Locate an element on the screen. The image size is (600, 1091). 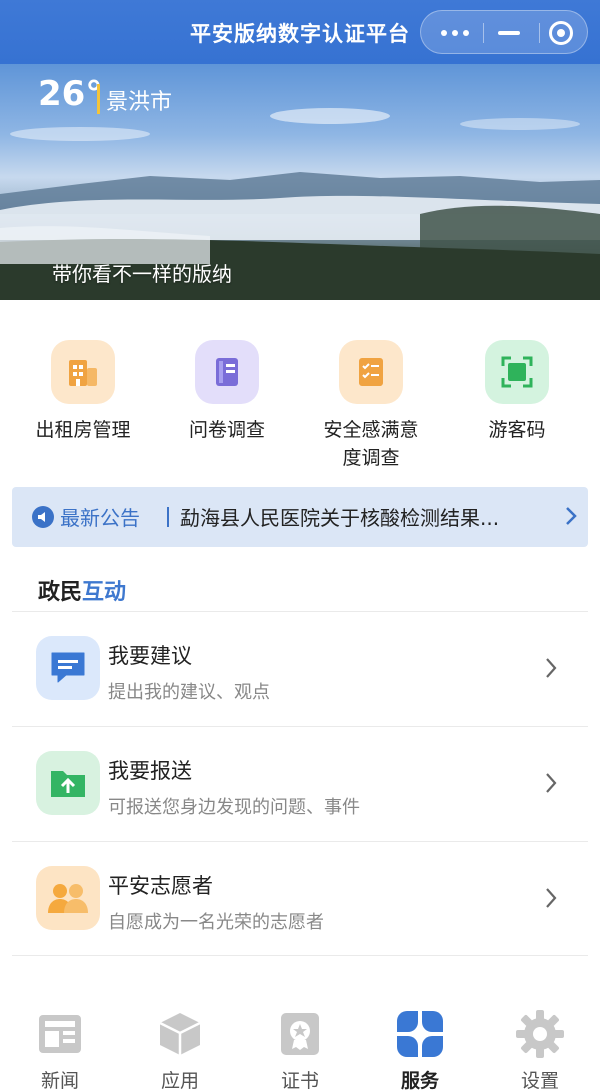
temperature: 26° is located at coordinates (70, 94).